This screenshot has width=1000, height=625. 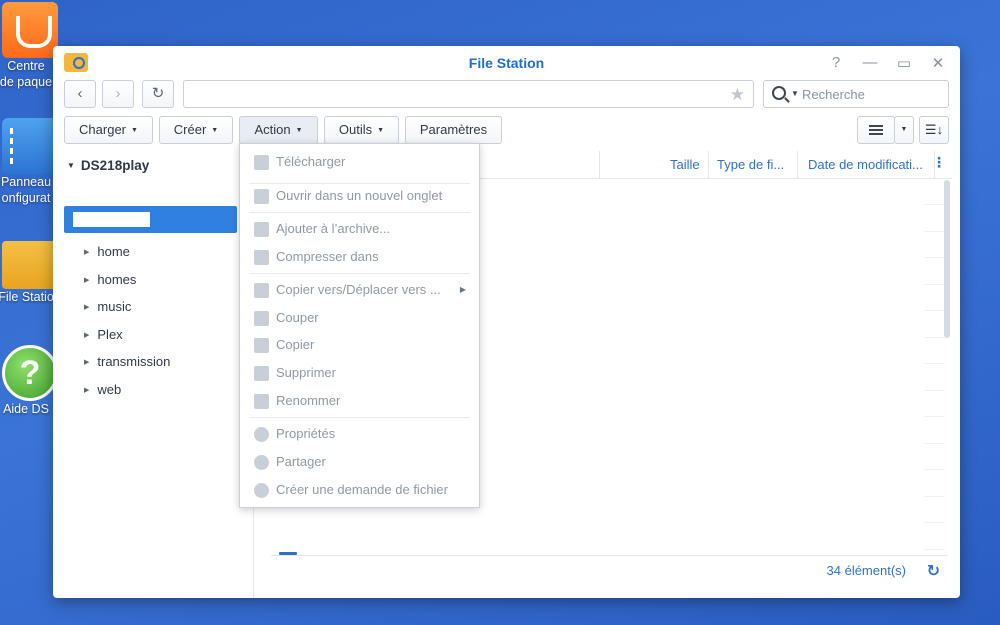 I want to click on menu-item-open-new-tab: Ouvrir dans un nouvel onglet, so click(x=359, y=196).